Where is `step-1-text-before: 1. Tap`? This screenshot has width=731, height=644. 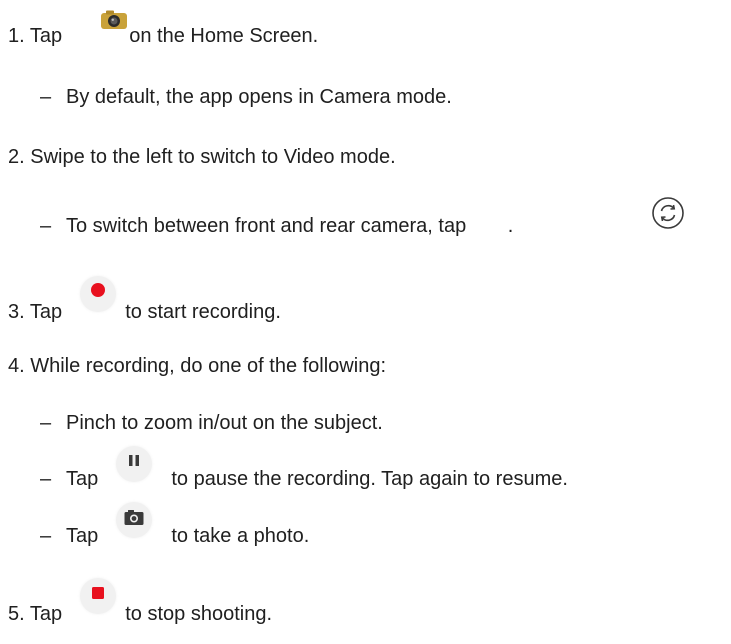
step-1-text-before: 1. Tap is located at coordinates (38, 36).